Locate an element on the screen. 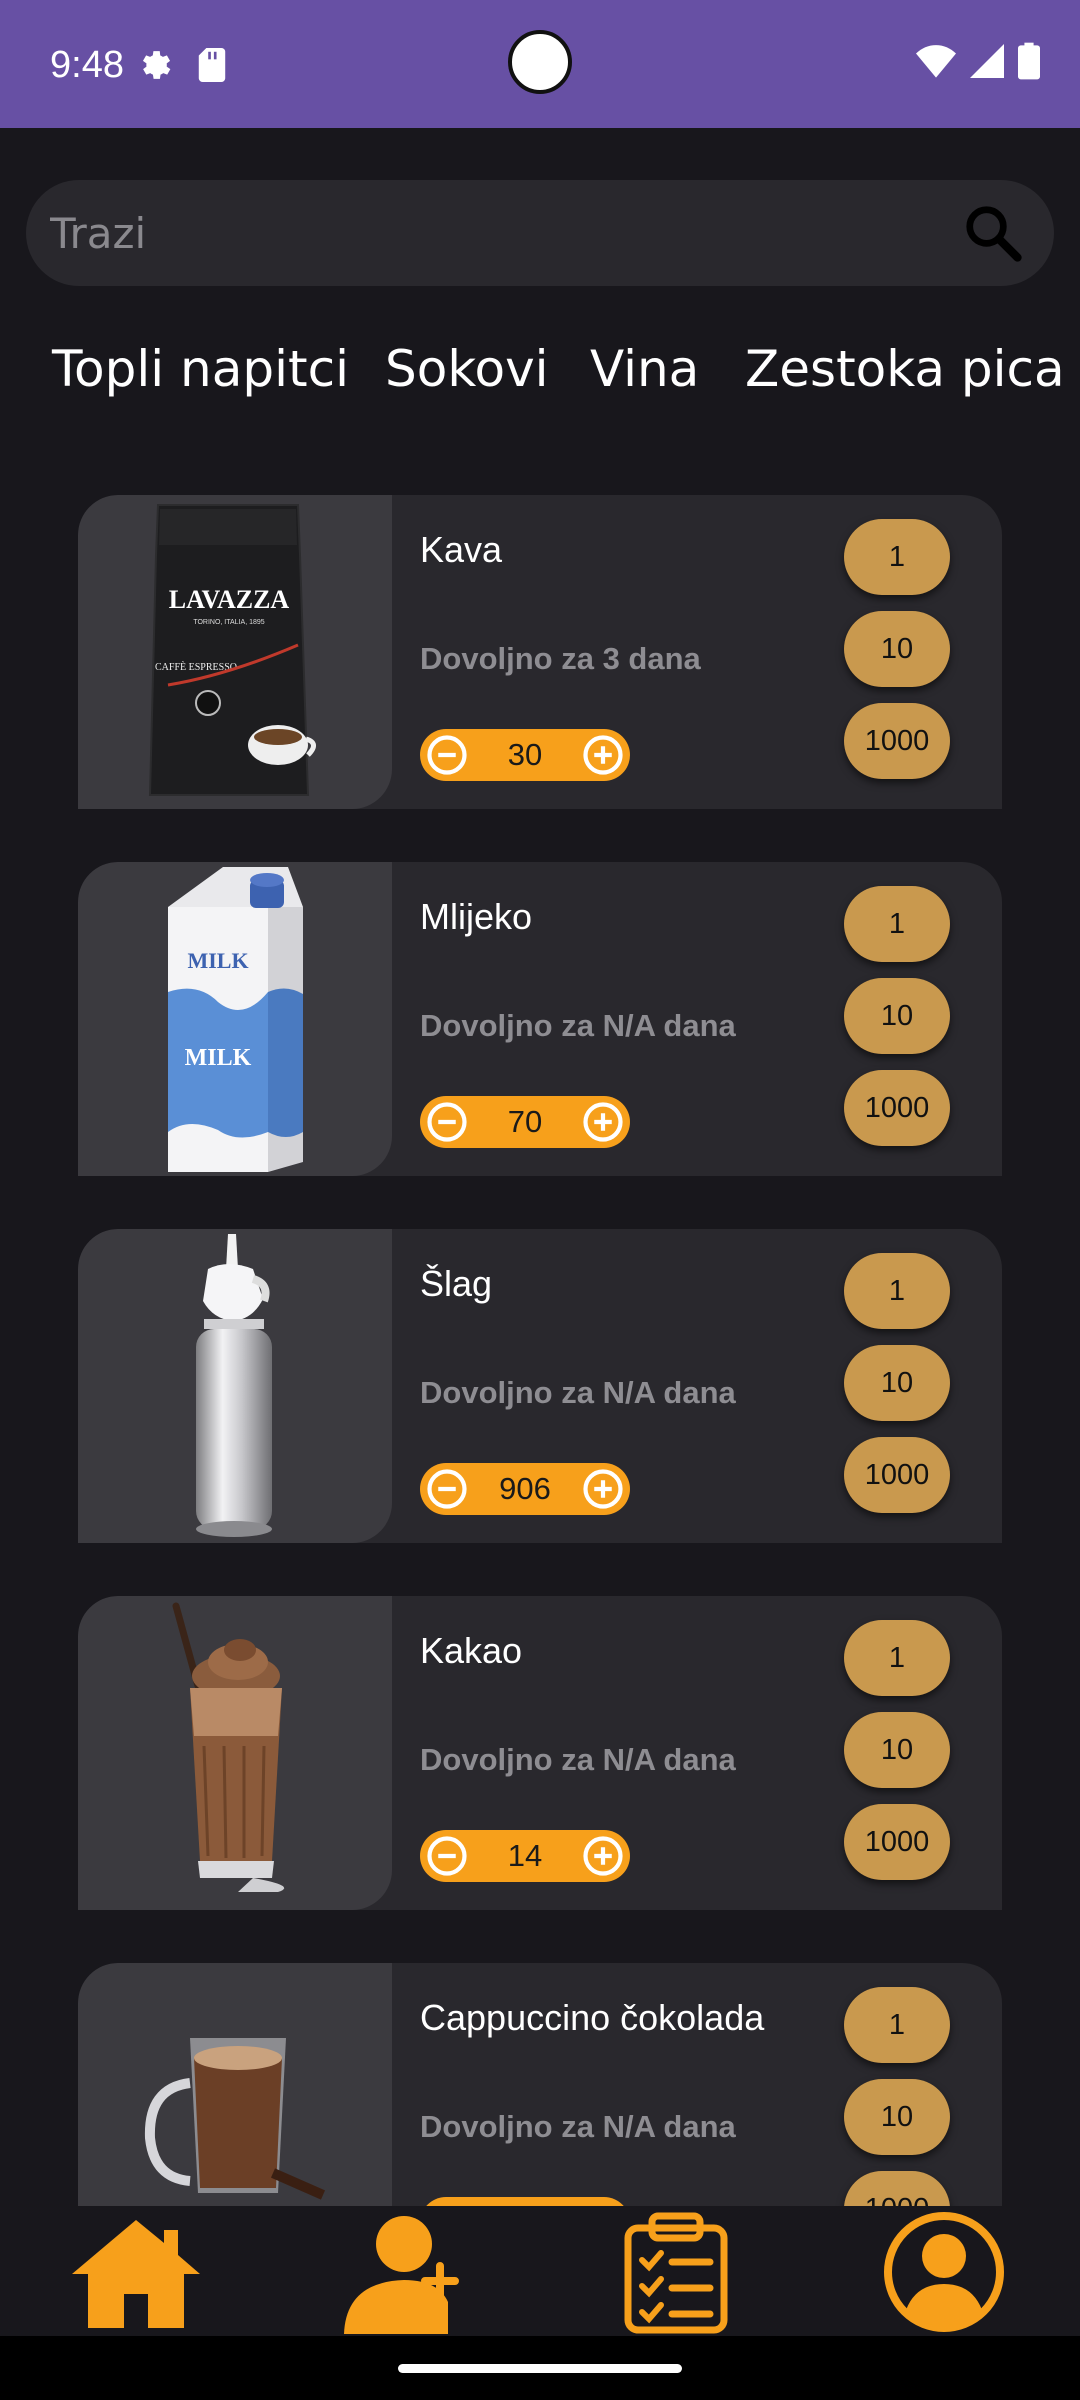 Image resolution: width=1080 pixels, height=2400 pixels. front-camera is located at coordinates (540, 62).